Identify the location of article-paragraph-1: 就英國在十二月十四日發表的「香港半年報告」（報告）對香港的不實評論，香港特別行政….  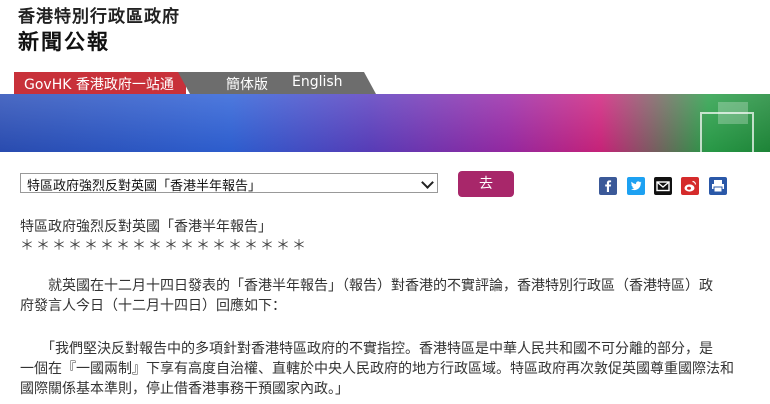
(390, 296).